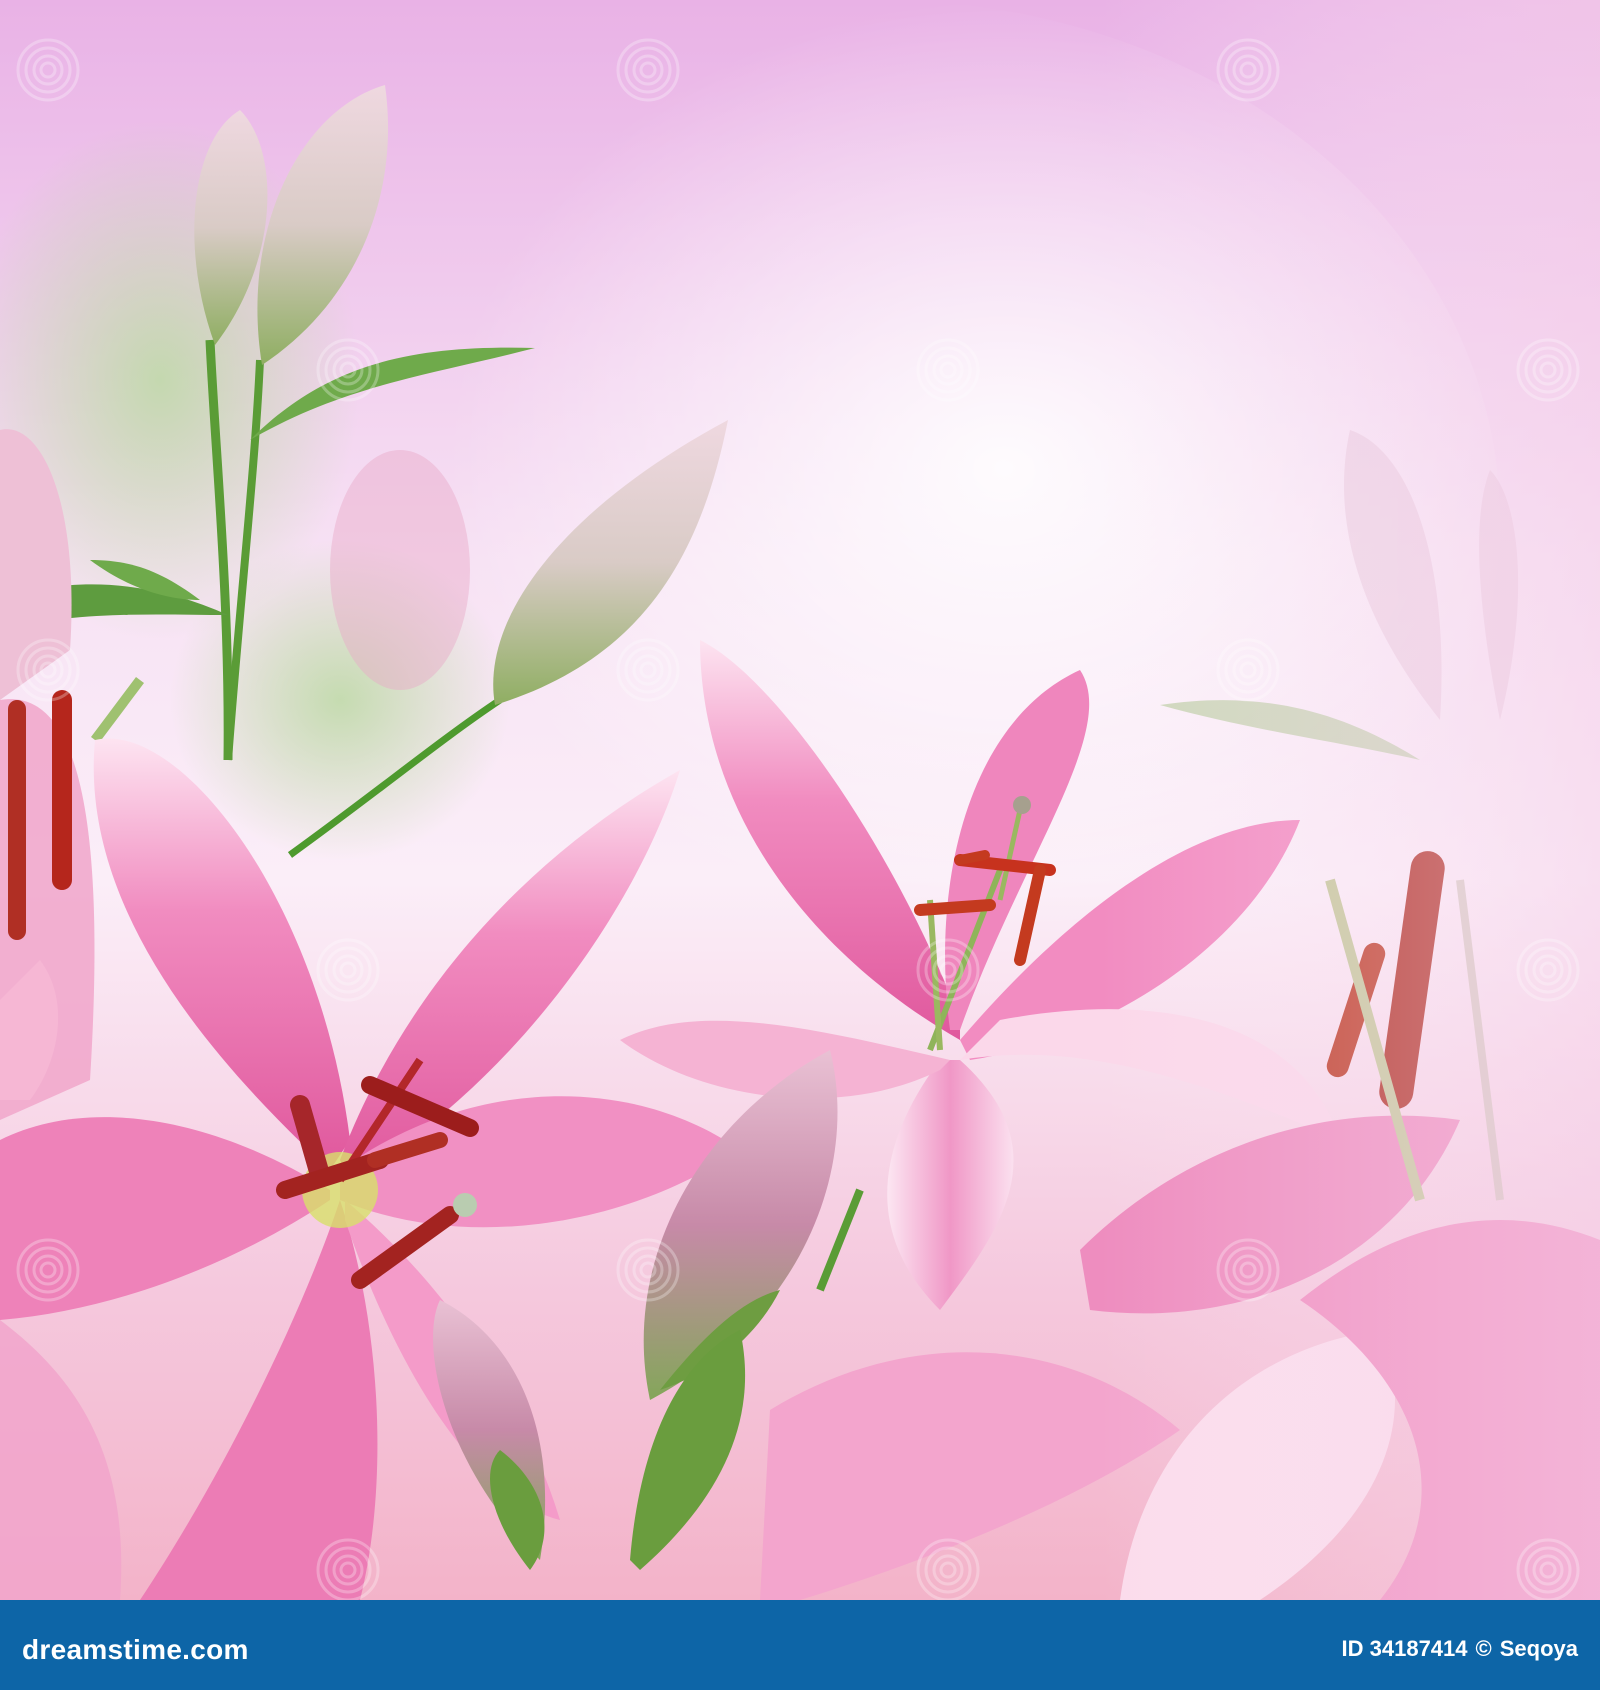 Image resolution: width=1600 pixels, height=1690 pixels. I want to click on blurred-bud, so click(400, 570).